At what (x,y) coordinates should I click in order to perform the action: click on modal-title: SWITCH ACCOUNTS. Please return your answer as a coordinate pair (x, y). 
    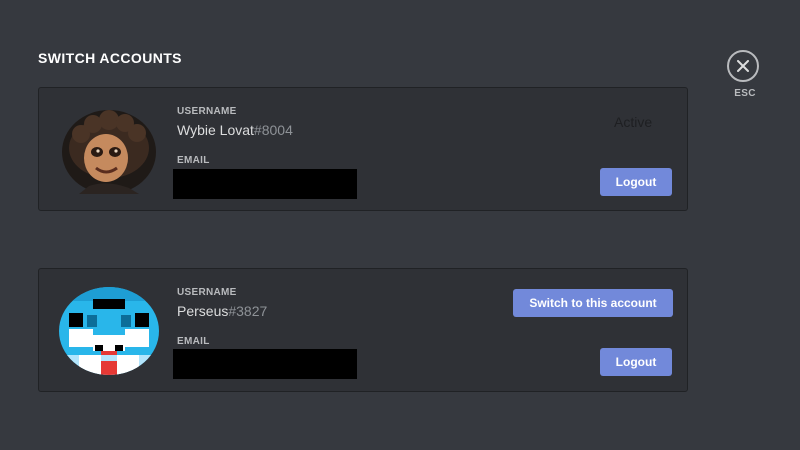
    Looking at the image, I should click on (110, 58).